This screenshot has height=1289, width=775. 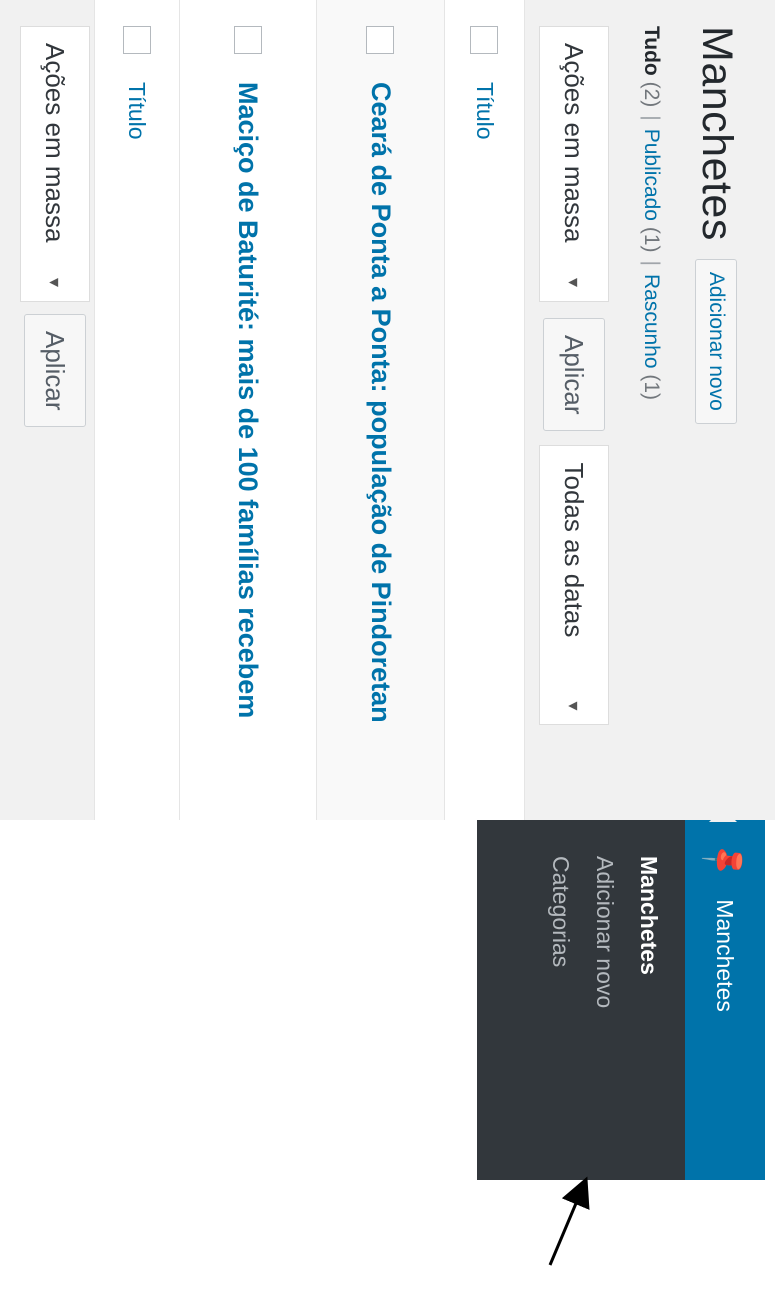 What do you see at coordinates (725, 860) in the screenshot?
I see `pin-icon: 📌` at bounding box center [725, 860].